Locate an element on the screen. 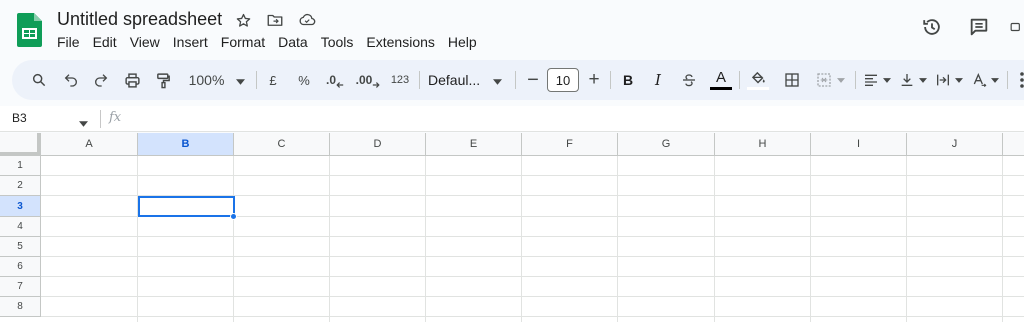  more-formats-button: 123 is located at coordinates (400, 80).